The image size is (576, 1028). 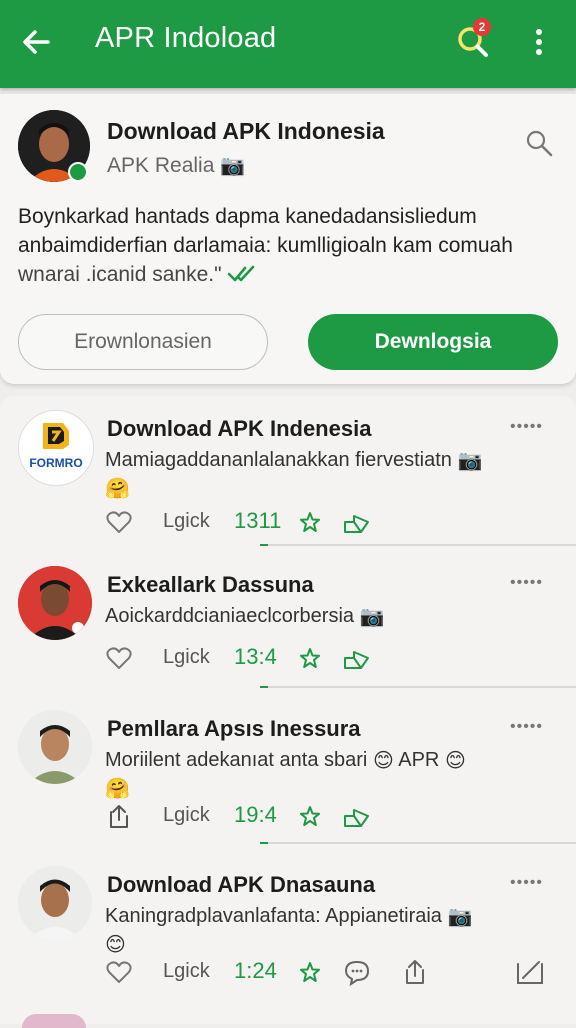 What do you see at coordinates (294, 474) in the screenshot?
I see `post-text: Mamiagaddananlalanakkan fiervestiatn 📷 🤗` at bounding box center [294, 474].